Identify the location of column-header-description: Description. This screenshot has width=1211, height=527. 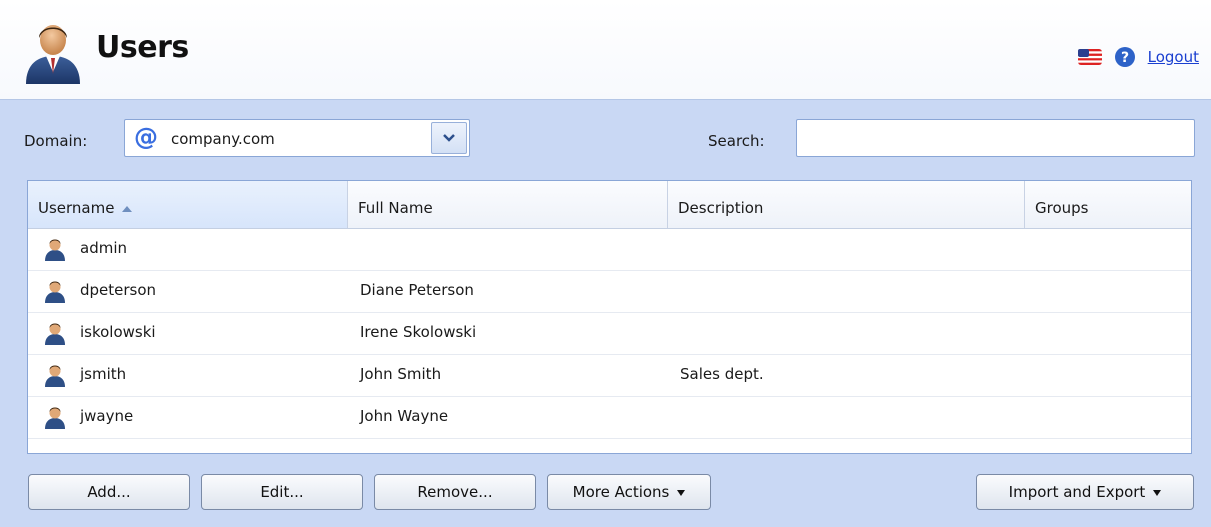
(846, 204).